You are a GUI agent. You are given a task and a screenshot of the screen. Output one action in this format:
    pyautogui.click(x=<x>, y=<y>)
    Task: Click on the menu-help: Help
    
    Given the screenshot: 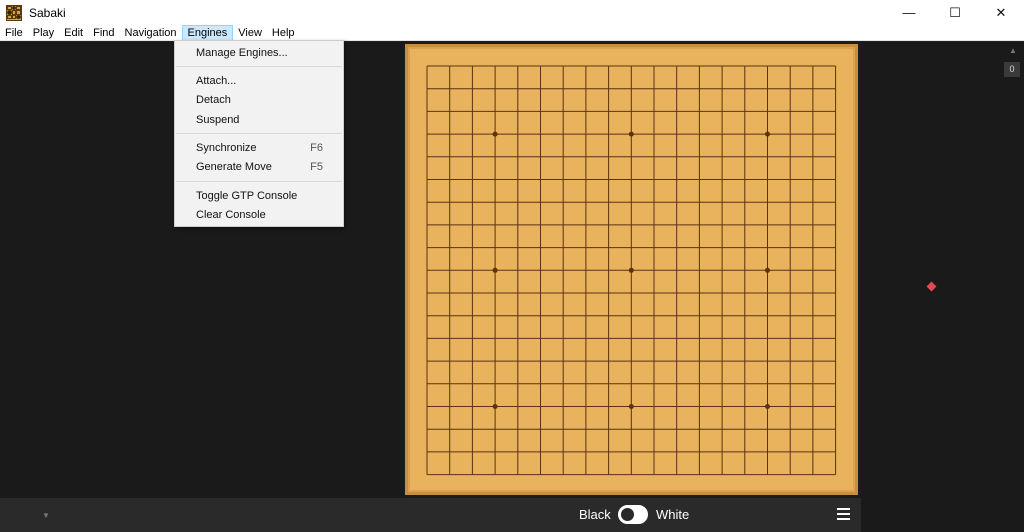 What is the action you would take?
    pyautogui.click(x=283, y=33)
    